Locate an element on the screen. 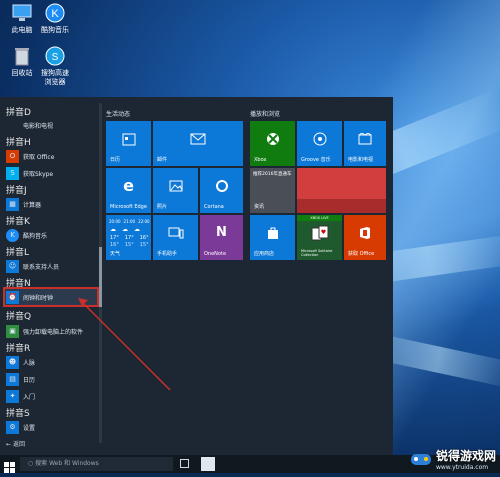 The width and height of the screenshot is (500, 477). taskbar-search-box: ○ 搜索 Web 和 Windows is located at coordinates (96, 464).